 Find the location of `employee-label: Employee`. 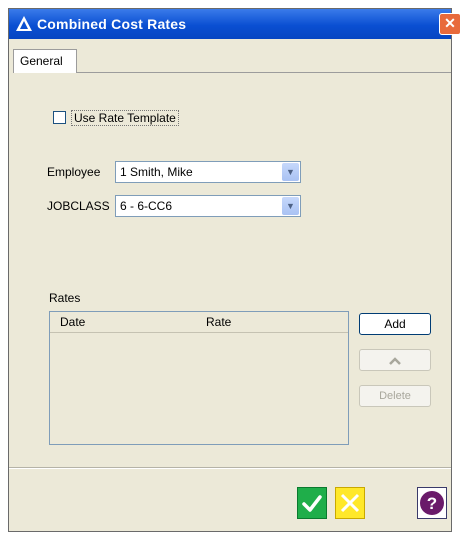

employee-label: Employee is located at coordinates (74, 172).